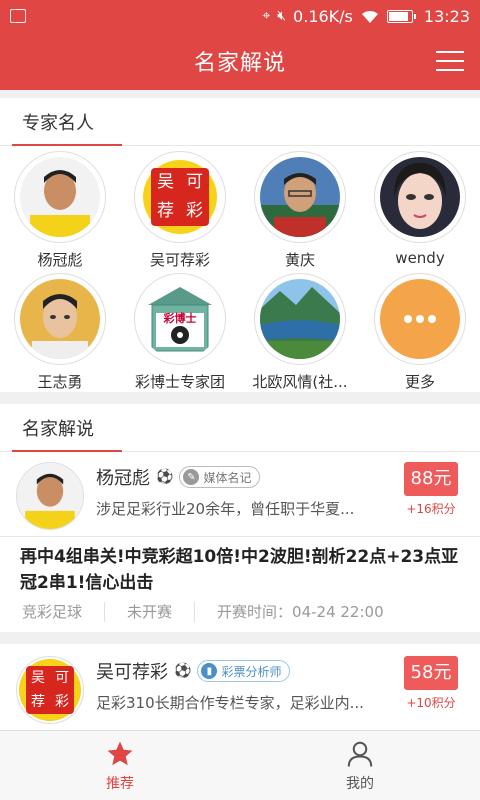  What do you see at coordinates (419, 382) in the screenshot?
I see `expert-name: 更多` at bounding box center [419, 382].